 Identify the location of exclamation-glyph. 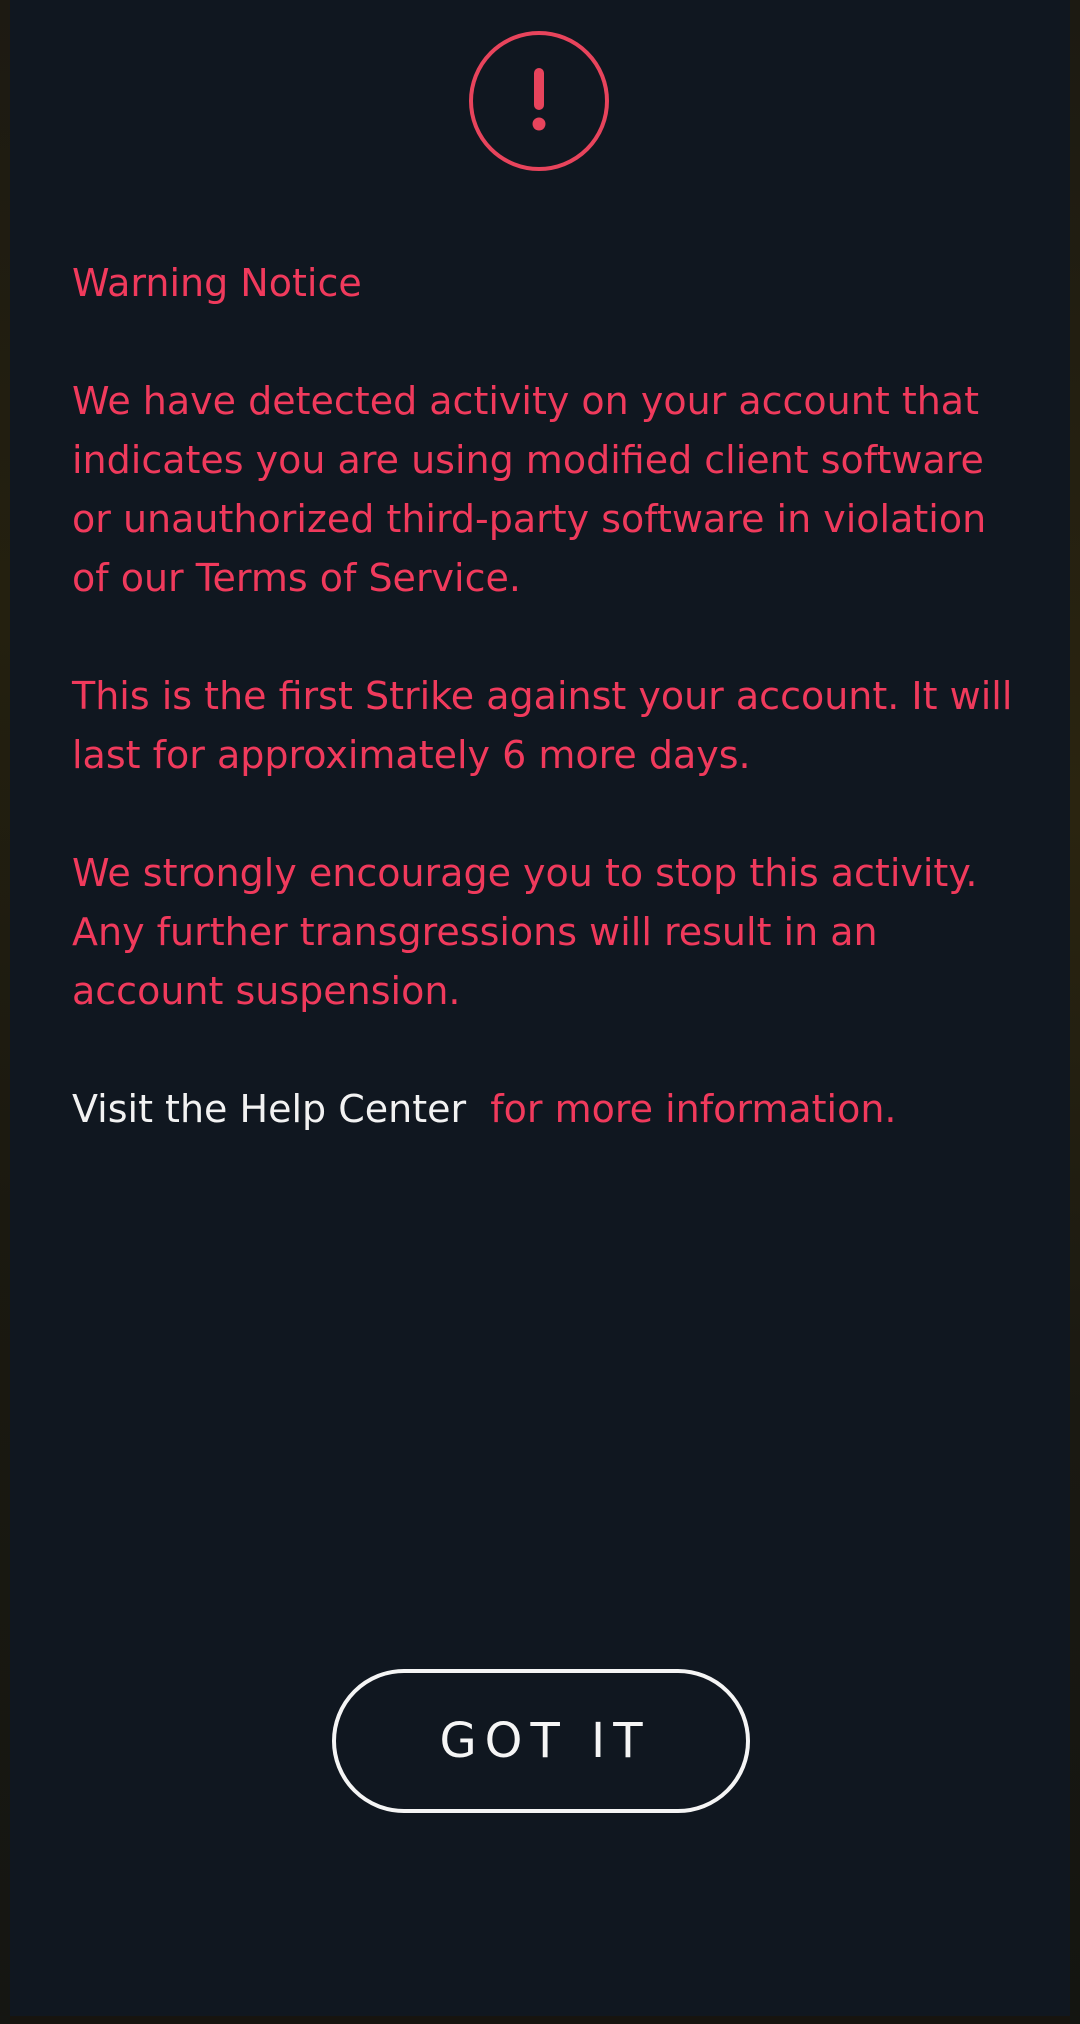
(539, 99).